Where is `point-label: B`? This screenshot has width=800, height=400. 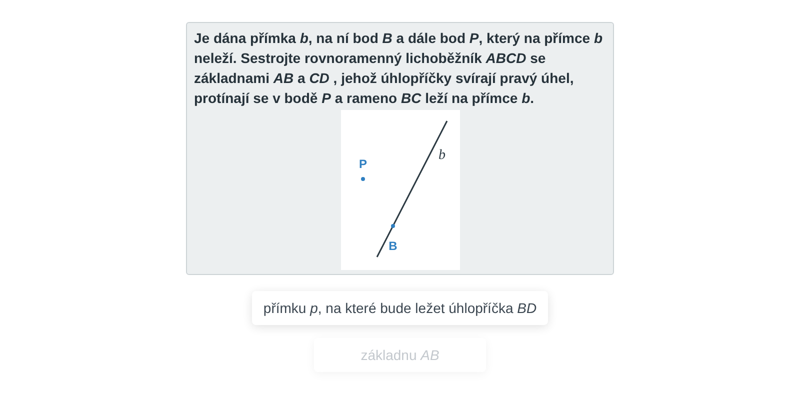
point-label: B is located at coordinates (392, 246).